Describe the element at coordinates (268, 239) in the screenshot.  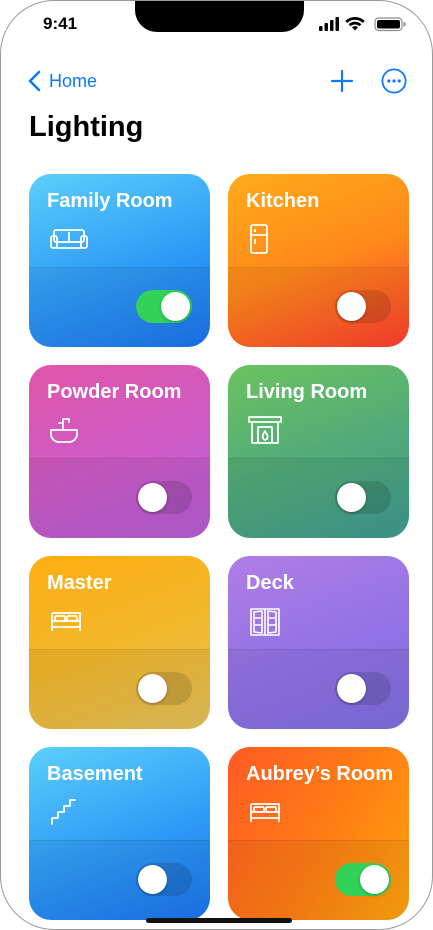
I see `refrigerator-icon` at that location.